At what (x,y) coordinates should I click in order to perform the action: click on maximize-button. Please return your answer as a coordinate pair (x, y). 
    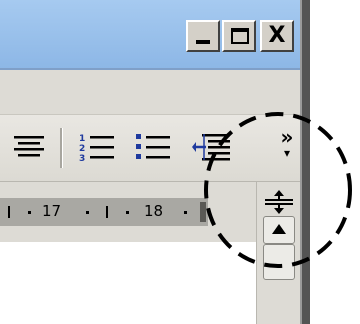
    Looking at the image, I should click on (239, 36).